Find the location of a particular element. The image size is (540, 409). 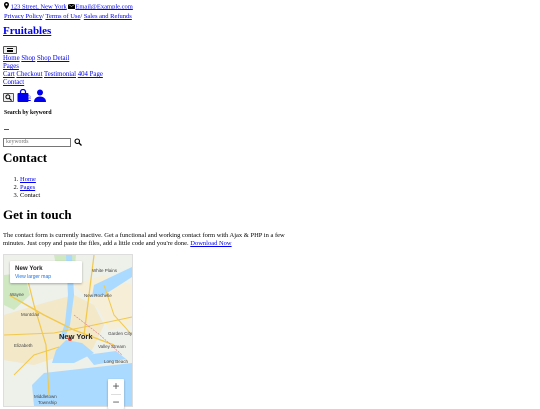

breadcrumb-home: Home is located at coordinates (28, 179).